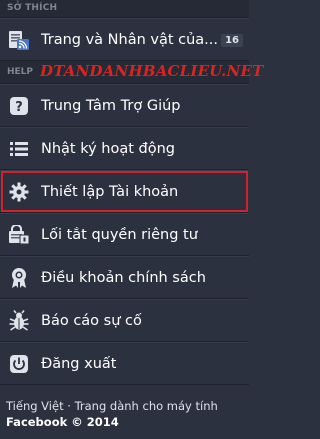 The image size is (320, 439). Describe the element at coordinates (19, 235) in the screenshot. I see `privacy-lock-icon` at that location.